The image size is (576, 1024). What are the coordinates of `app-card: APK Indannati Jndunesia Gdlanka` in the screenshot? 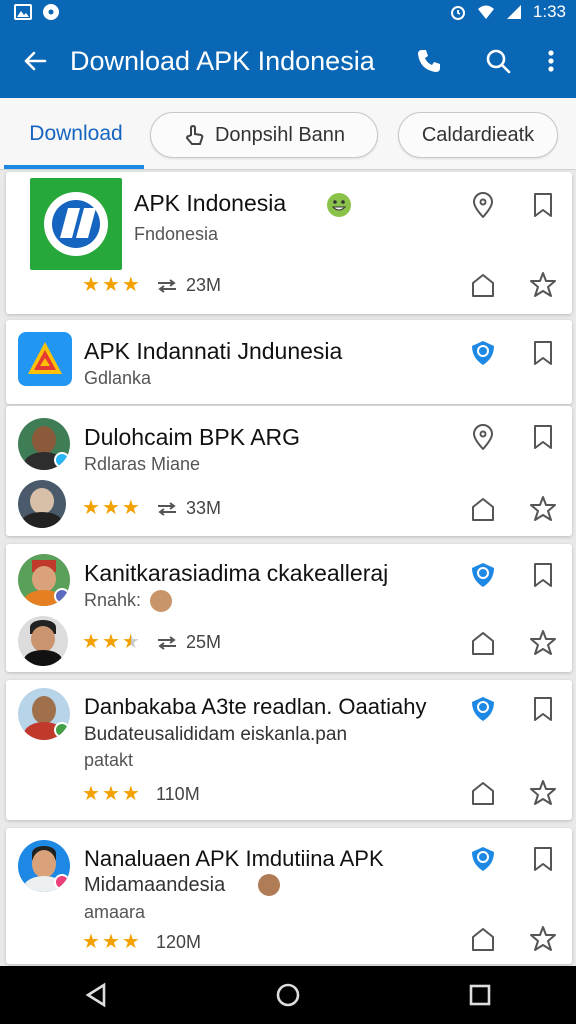 It's located at (289, 362).